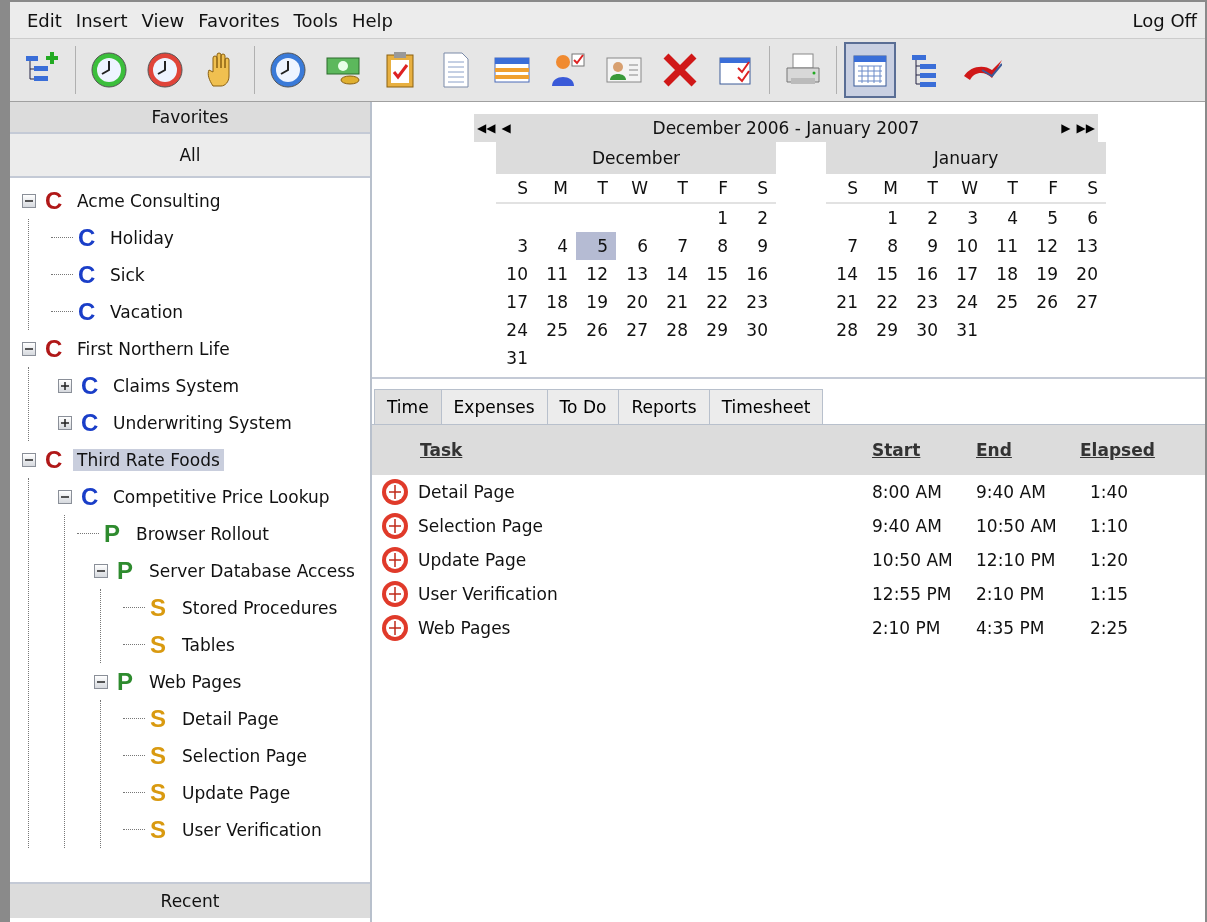 This screenshot has width=1207, height=922. Describe the element at coordinates (230, 718) in the screenshot. I see `tree-item: Detail Page` at that location.